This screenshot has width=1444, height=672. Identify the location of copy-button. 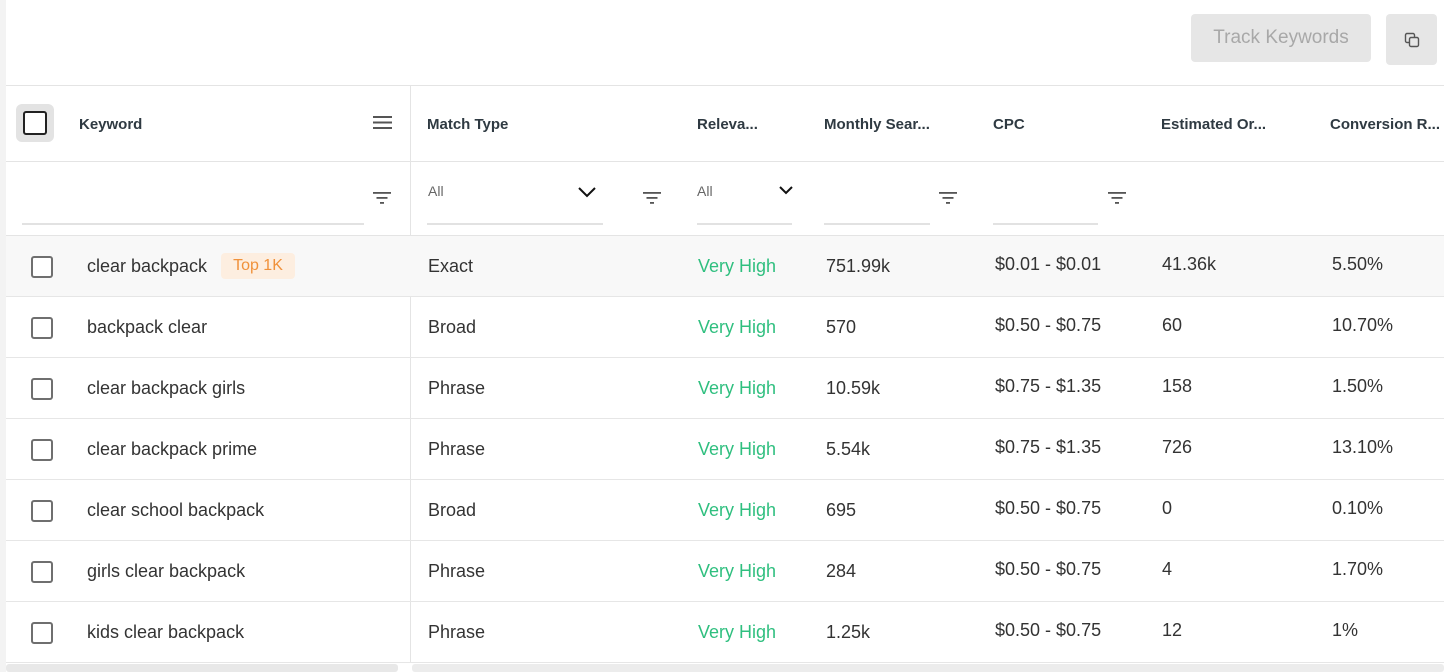
(1411, 39).